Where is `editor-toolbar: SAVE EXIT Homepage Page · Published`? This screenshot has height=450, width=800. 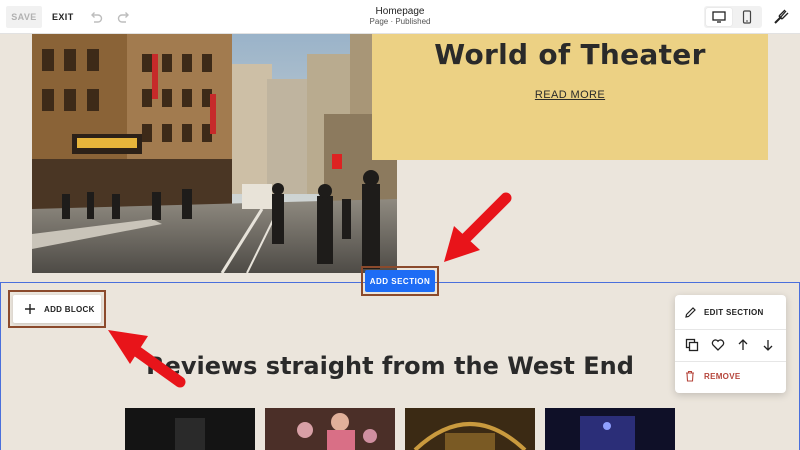 editor-toolbar: SAVE EXIT Homepage Page · Published is located at coordinates (400, 17).